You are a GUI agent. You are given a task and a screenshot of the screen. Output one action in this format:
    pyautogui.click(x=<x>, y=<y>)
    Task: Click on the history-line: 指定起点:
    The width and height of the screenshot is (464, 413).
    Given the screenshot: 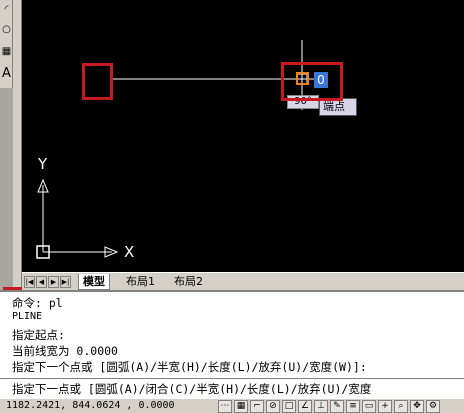 What is the action you would take?
    pyautogui.click(x=38, y=335)
    